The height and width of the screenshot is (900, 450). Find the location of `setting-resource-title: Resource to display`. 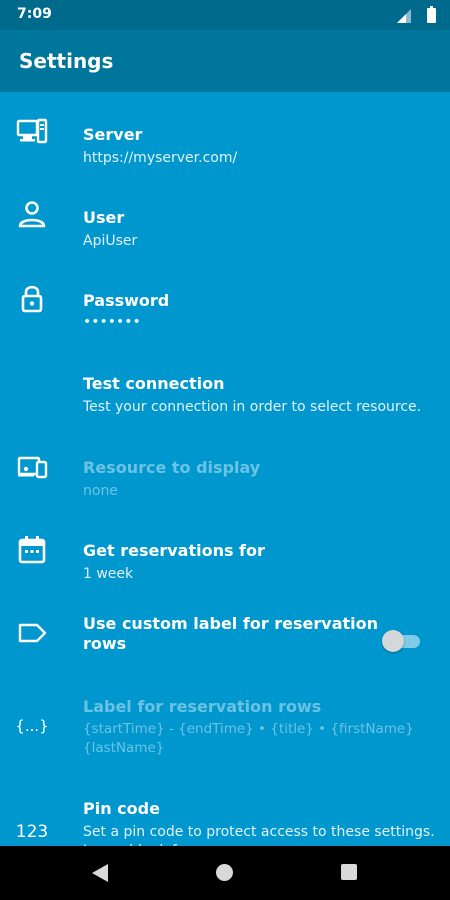

setting-resource-title: Resource to display is located at coordinates (172, 467).